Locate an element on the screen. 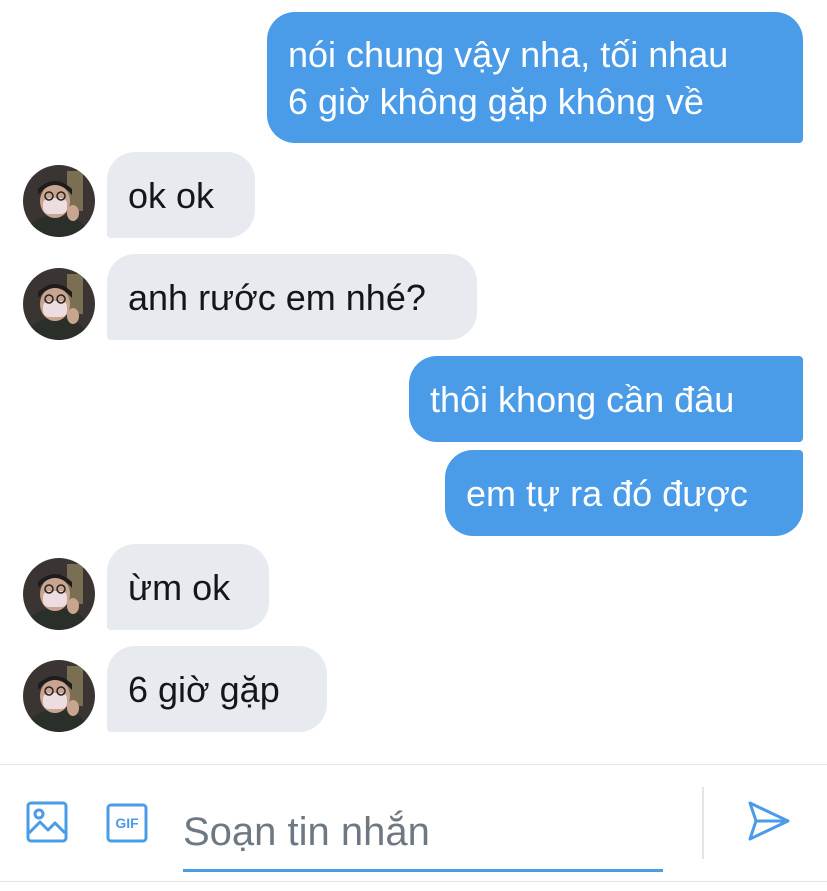 The image size is (827, 891). image-icon is located at coordinates (47, 822).